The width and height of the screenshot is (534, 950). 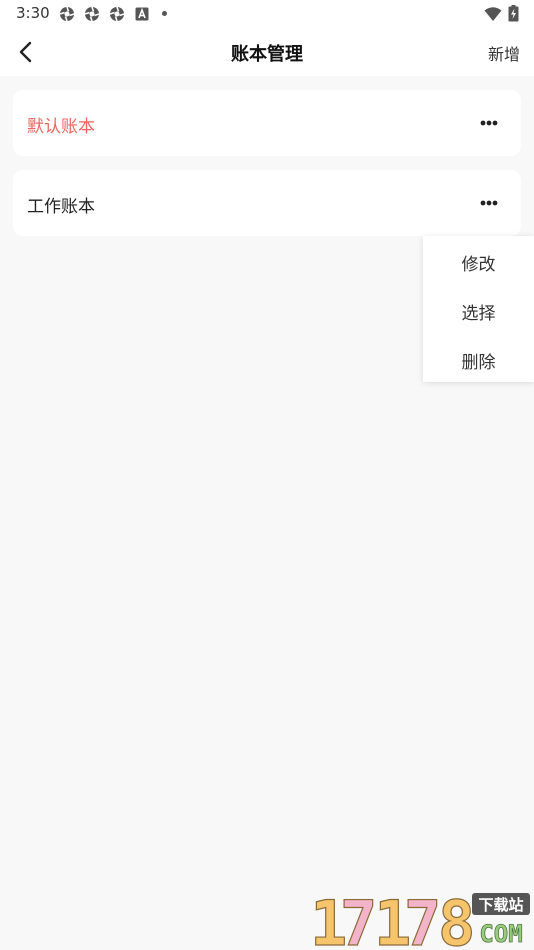 What do you see at coordinates (478, 262) in the screenshot?
I see `menu-item-edit: 修改` at bounding box center [478, 262].